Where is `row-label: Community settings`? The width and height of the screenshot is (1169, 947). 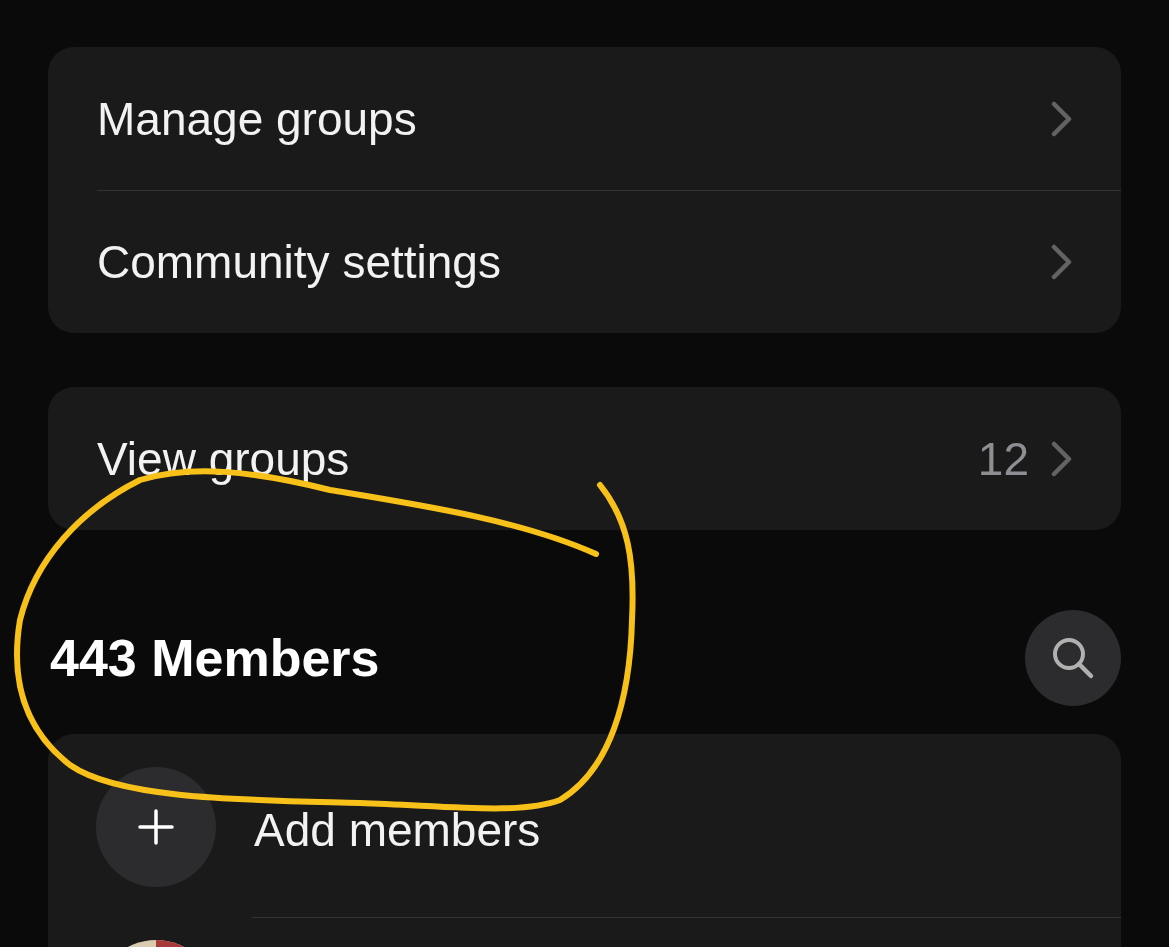 row-label: Community settings is located at coordinates (574, 261).